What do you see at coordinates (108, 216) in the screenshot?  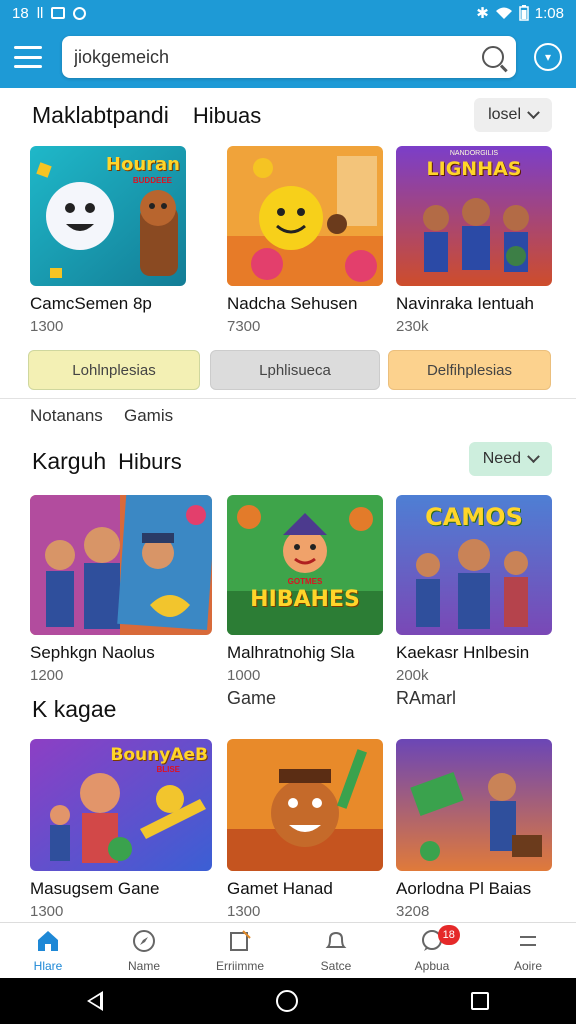 I see `game-thumbnail: Houran BUDDEEE` at bounding box center [108, 216].